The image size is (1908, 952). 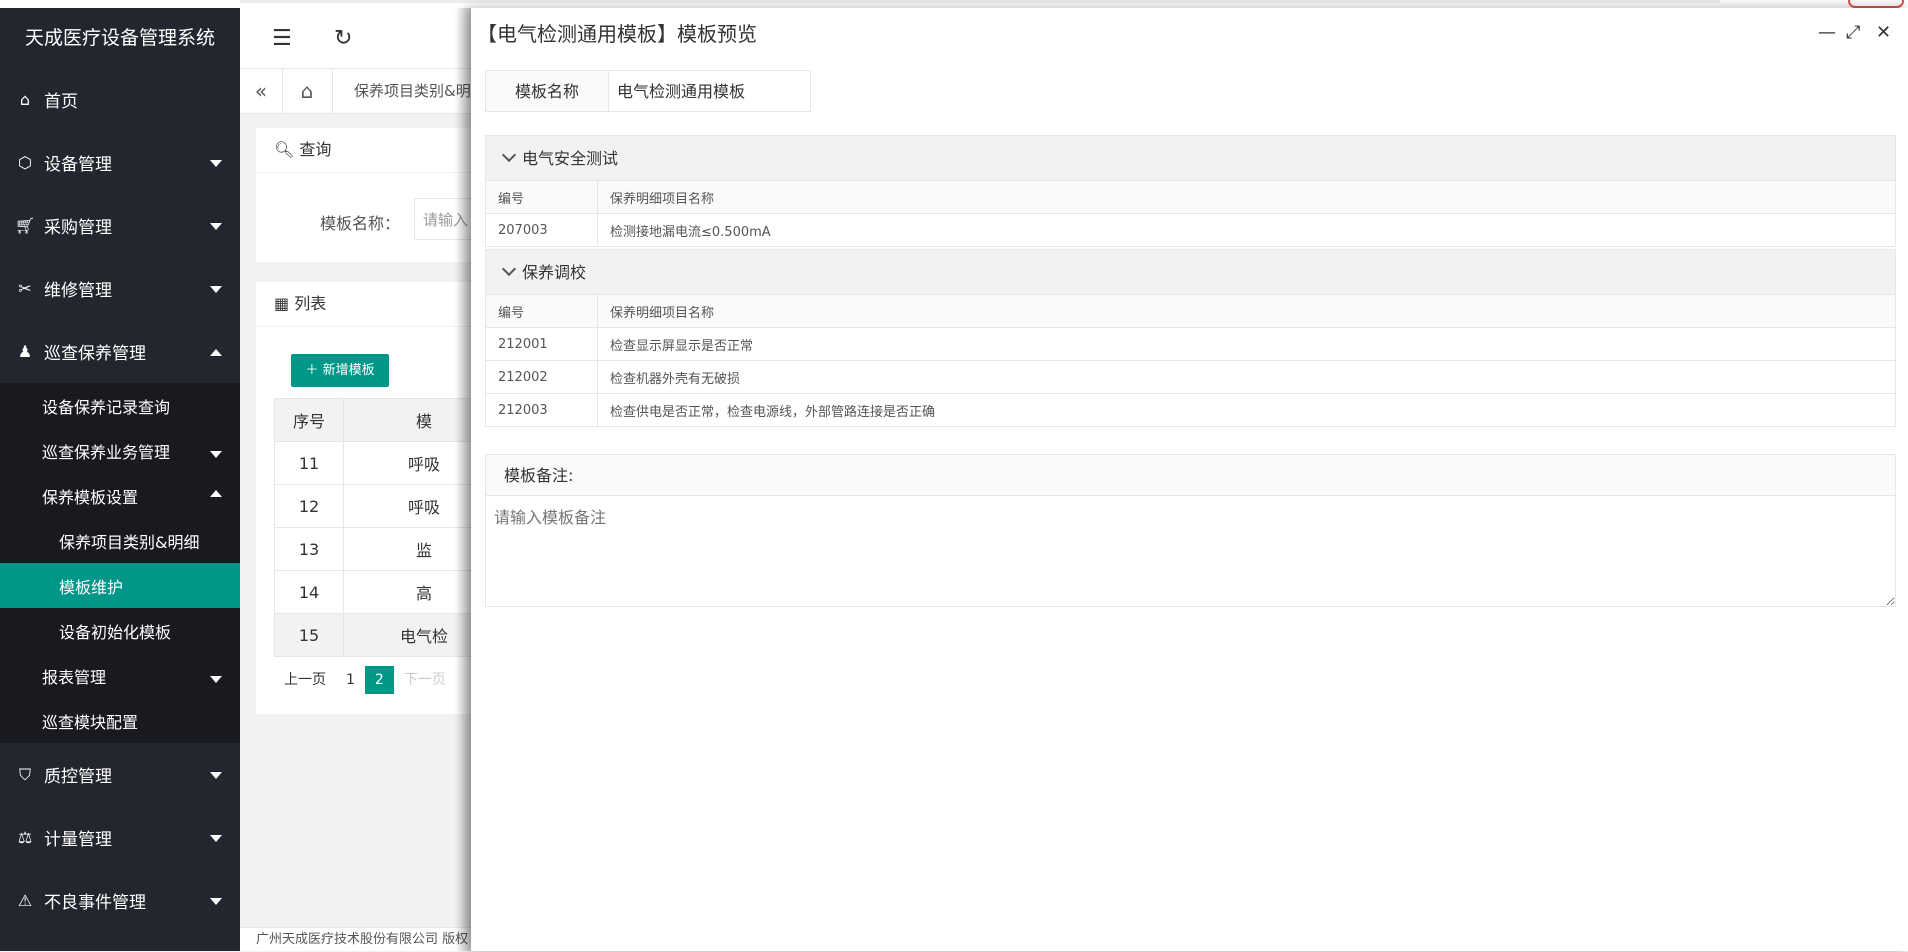 I want to click on sidebar-item-label: 首页, so click(x=61, y=102).